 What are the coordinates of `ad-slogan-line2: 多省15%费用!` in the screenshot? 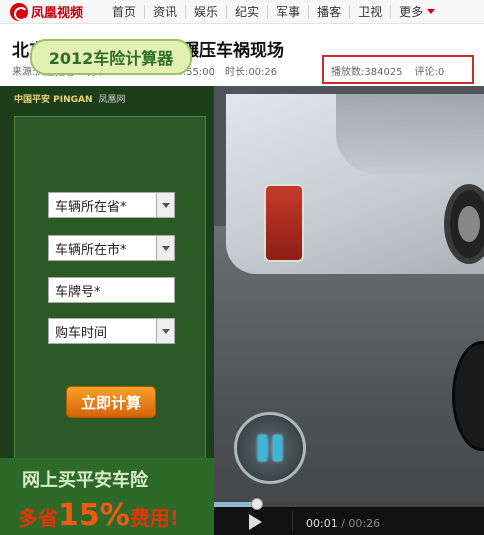 It's located at (98, 515).